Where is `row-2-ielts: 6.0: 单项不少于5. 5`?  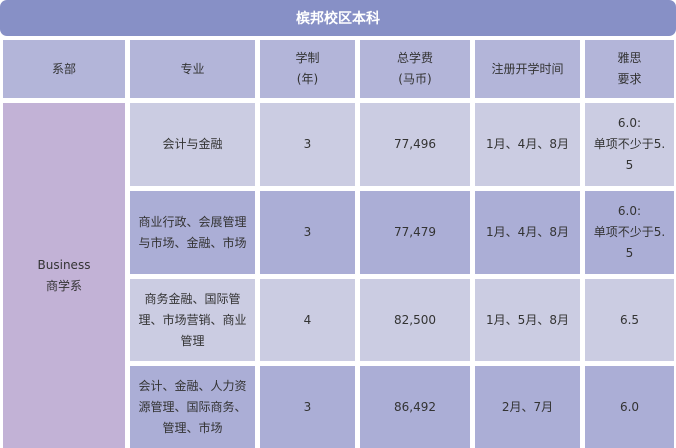
row-2-ielts: 6.0: 单项不少于5. 5 is located at coordinates (629, 232).